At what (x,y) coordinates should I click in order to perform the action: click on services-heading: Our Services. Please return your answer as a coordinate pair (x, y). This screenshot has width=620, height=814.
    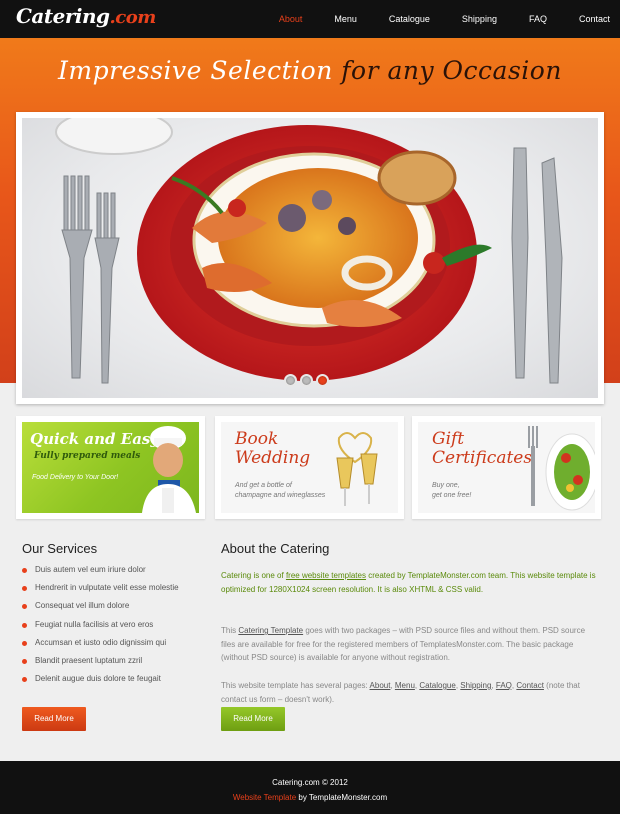
    Looking at the image, I should click on (60, 548).